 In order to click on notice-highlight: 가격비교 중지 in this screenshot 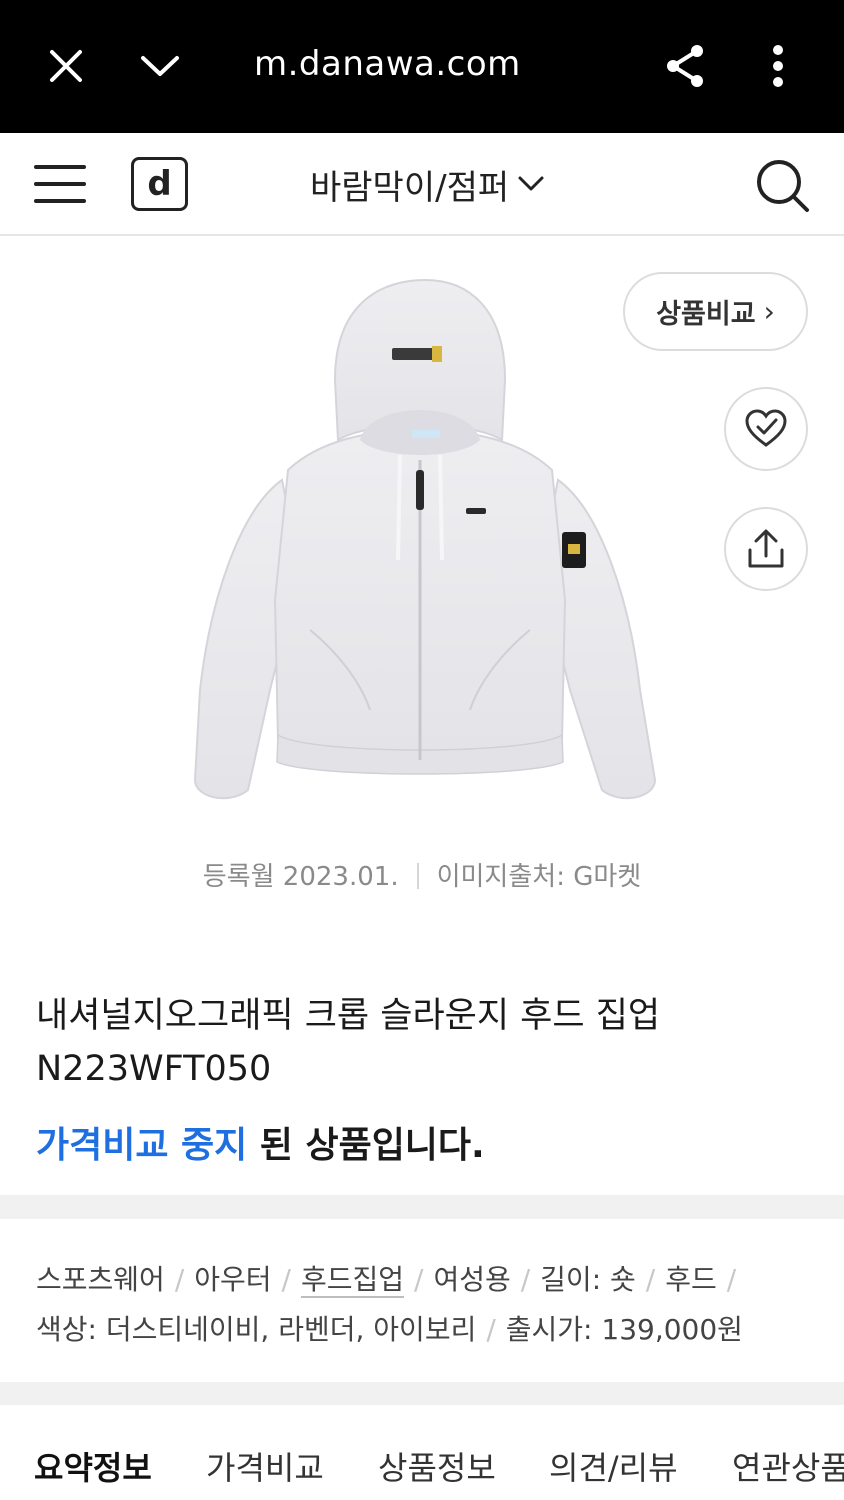, I will do `click(142, 1145)`.